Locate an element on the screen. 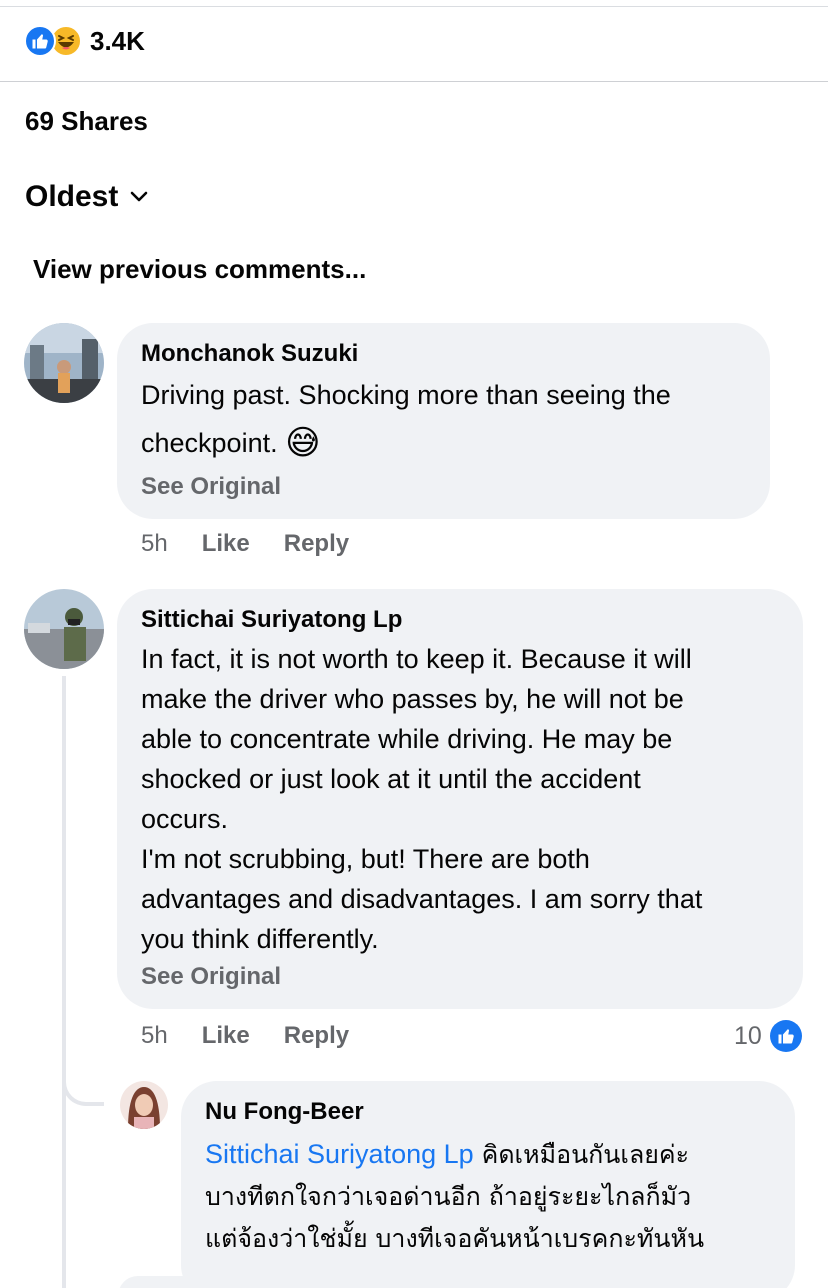  comment-line-text: checkpoint. is located at coordinates (213, 443).